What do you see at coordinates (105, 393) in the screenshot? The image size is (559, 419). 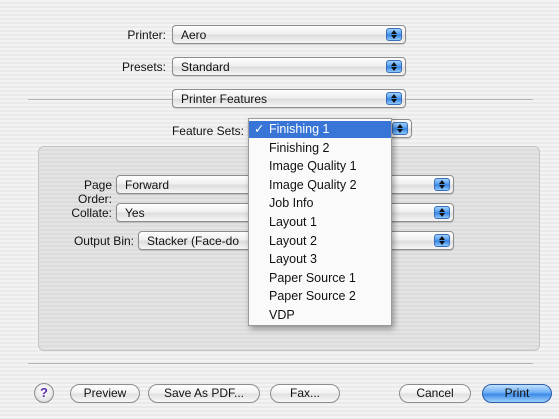 I see `preview-button: Preview` at bounding box center [105, 393].